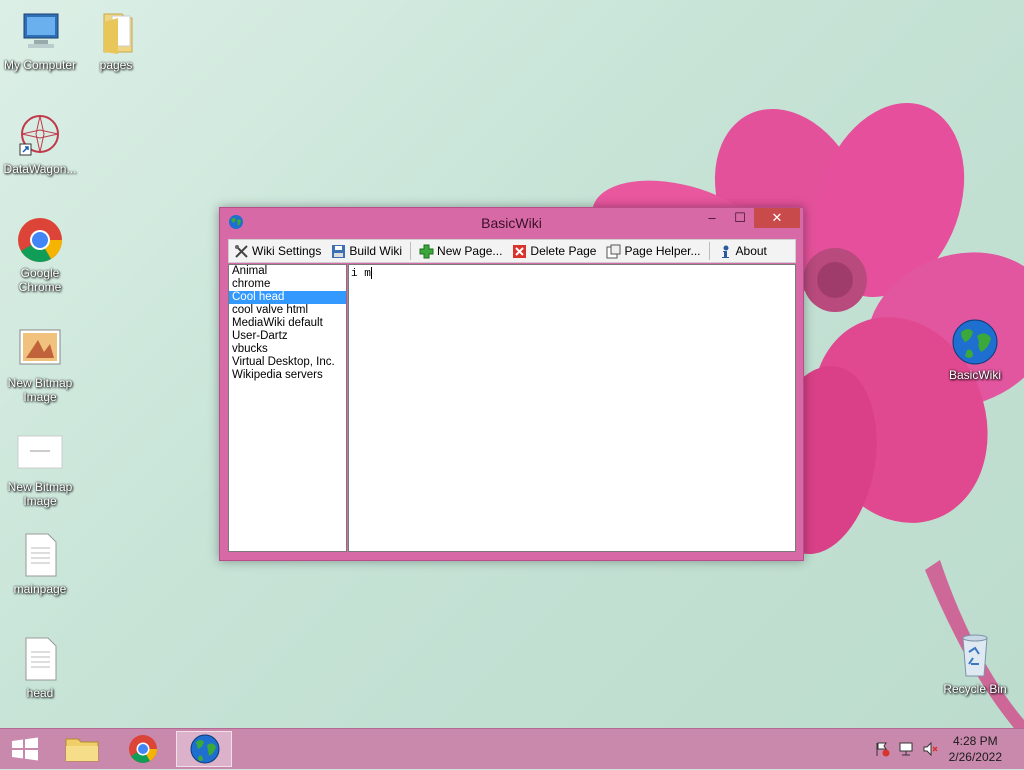 The height and width of the screenshot is (770, 1024). What do you see at coordinates (882, 749) in the screenshot?
I see `action-center-flag-icon` at bounding box center [882, 749].